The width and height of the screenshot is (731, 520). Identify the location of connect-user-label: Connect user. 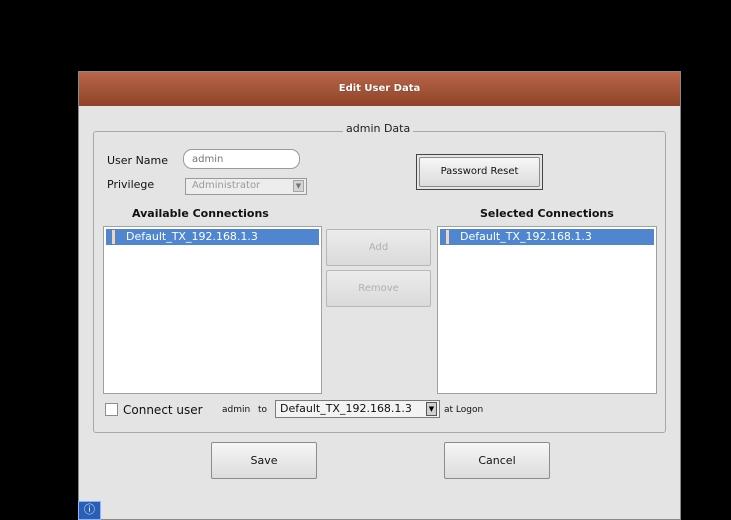
(163, 410).